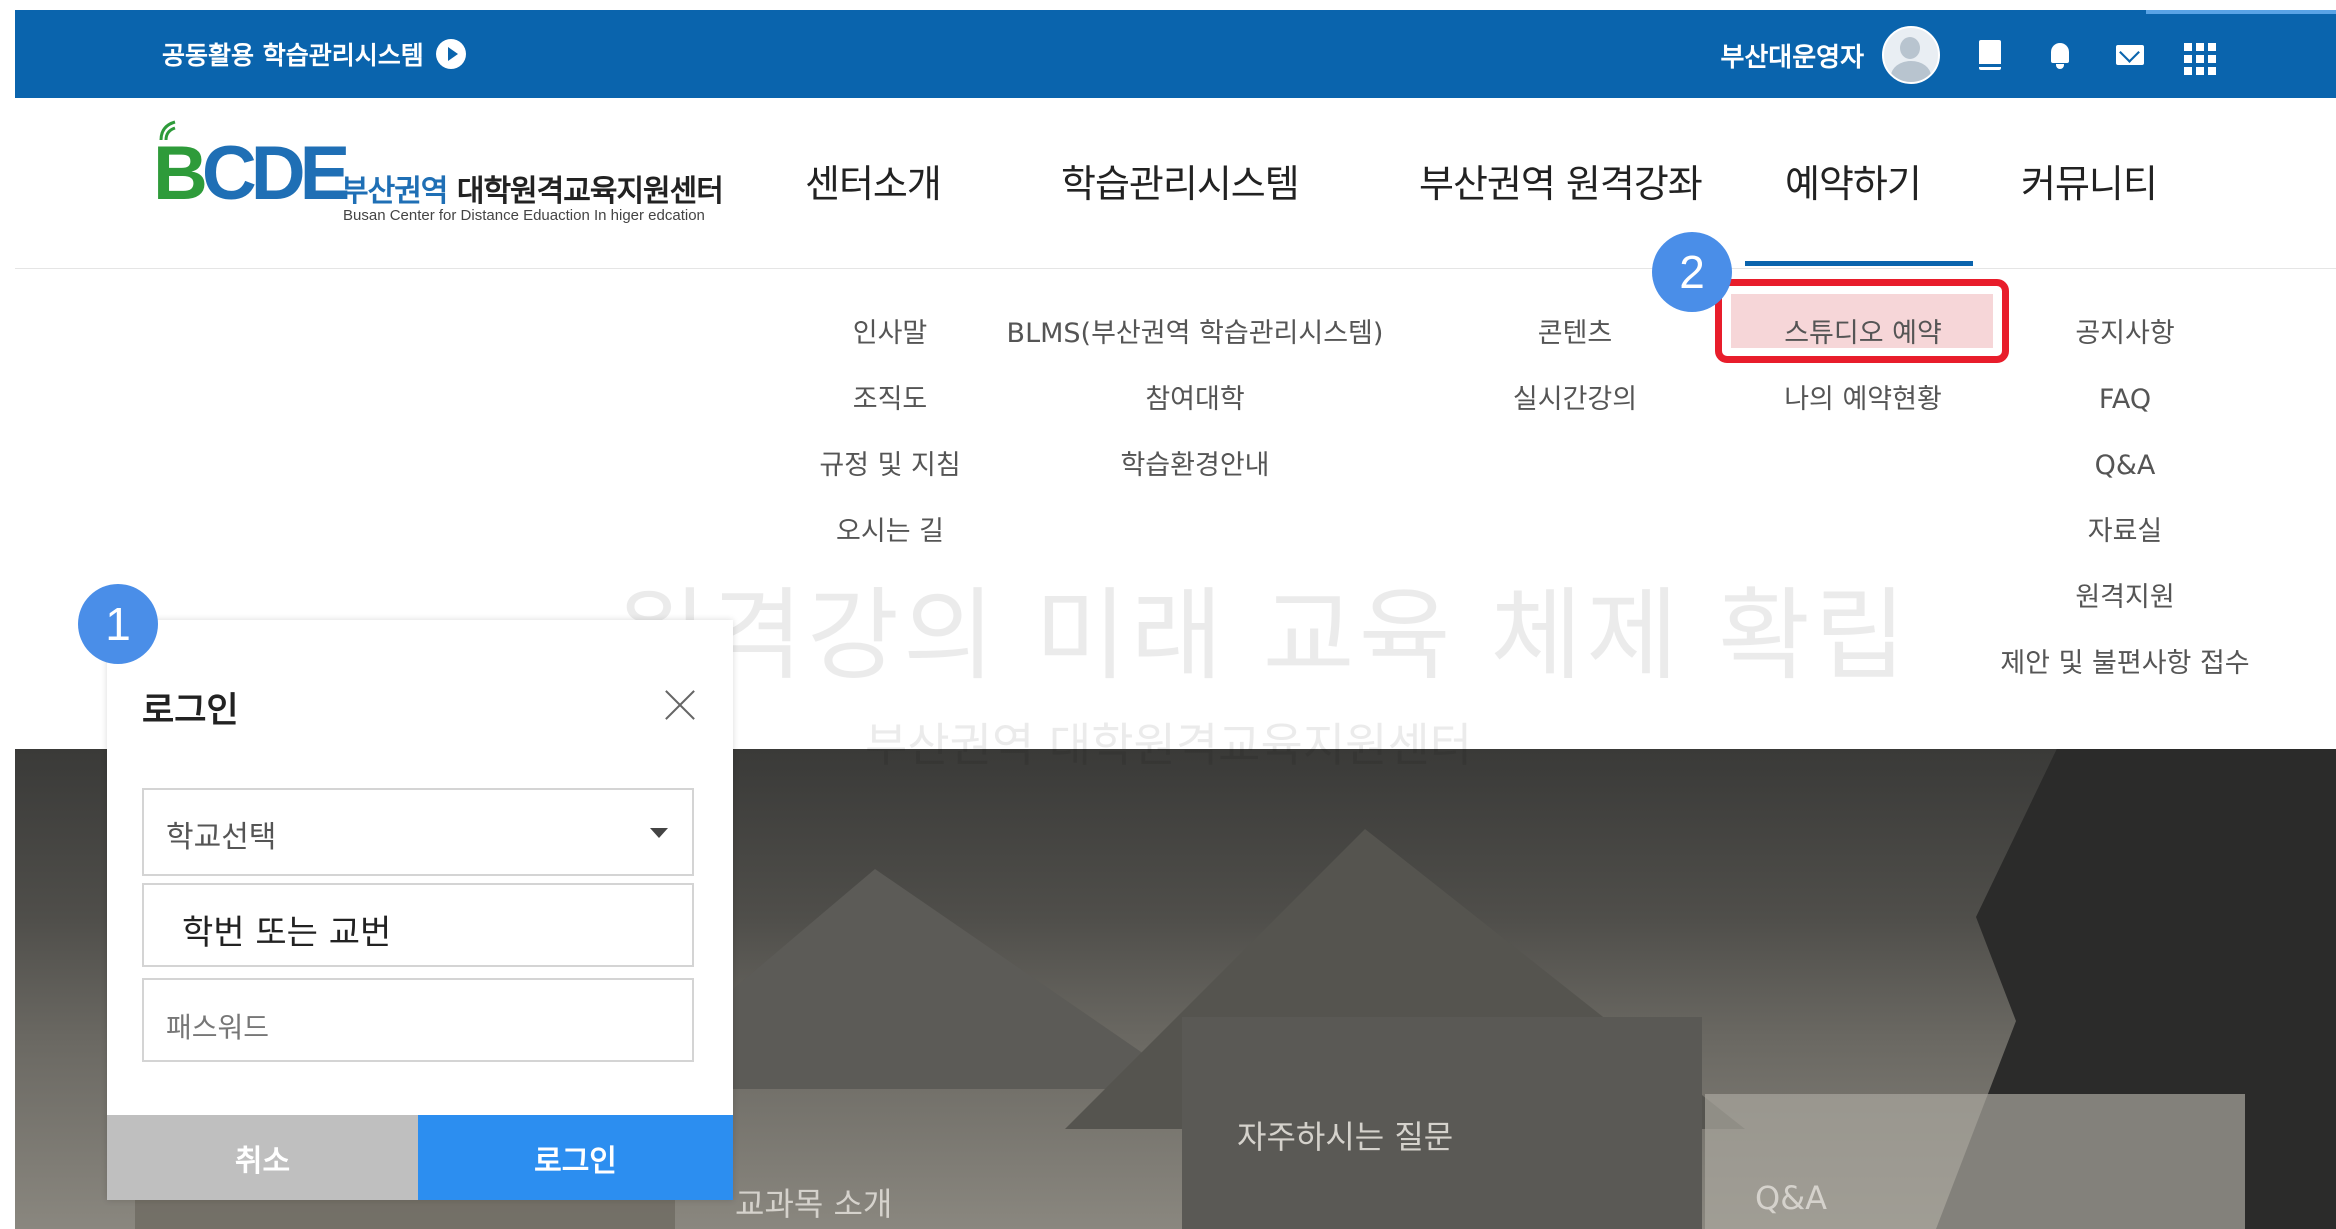 The image size is (2336, 1229). Describe the element at coordinates (2241, 12) in the screenshot. I see `top-bar-accent` at that location.